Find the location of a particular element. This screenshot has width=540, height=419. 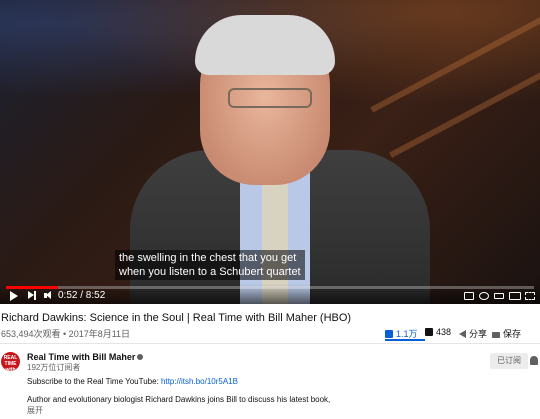

save-button: 保存 is located at coordinates (506, 333).